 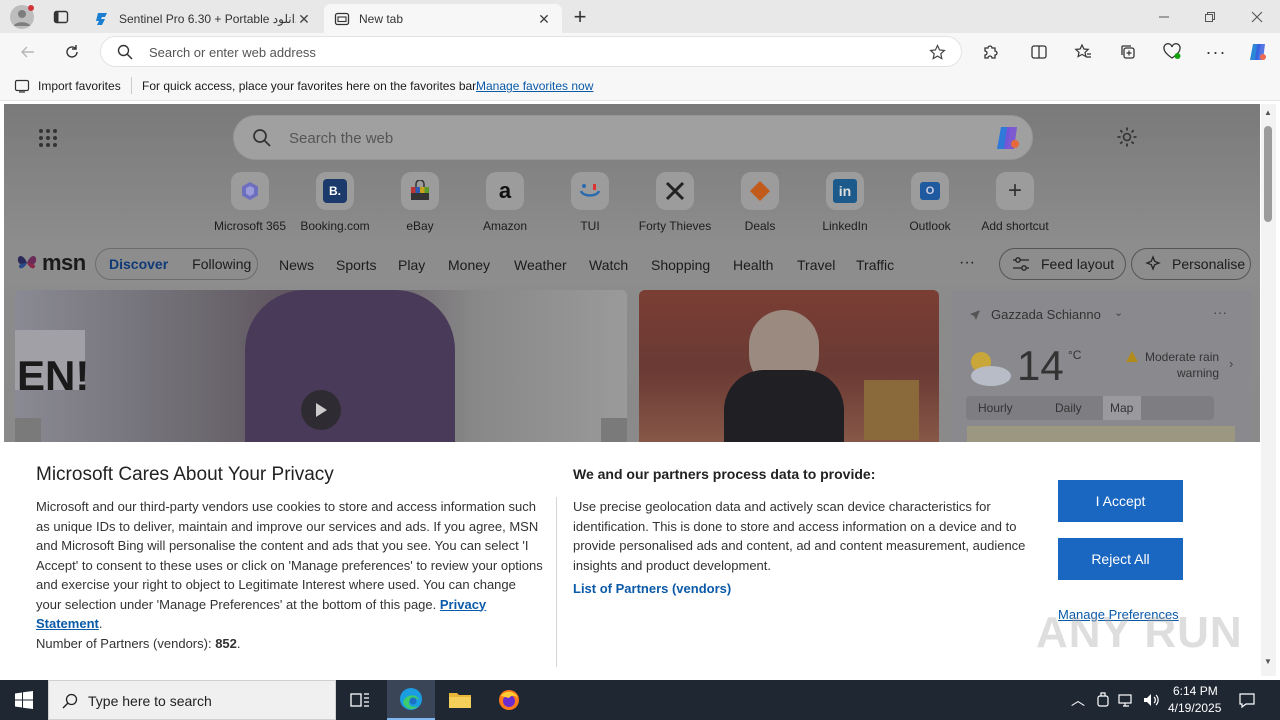 What do you see at coordinates (221, 264) in the screenshot?
I see `tab-following: Following` at bounding box center [221, 264].